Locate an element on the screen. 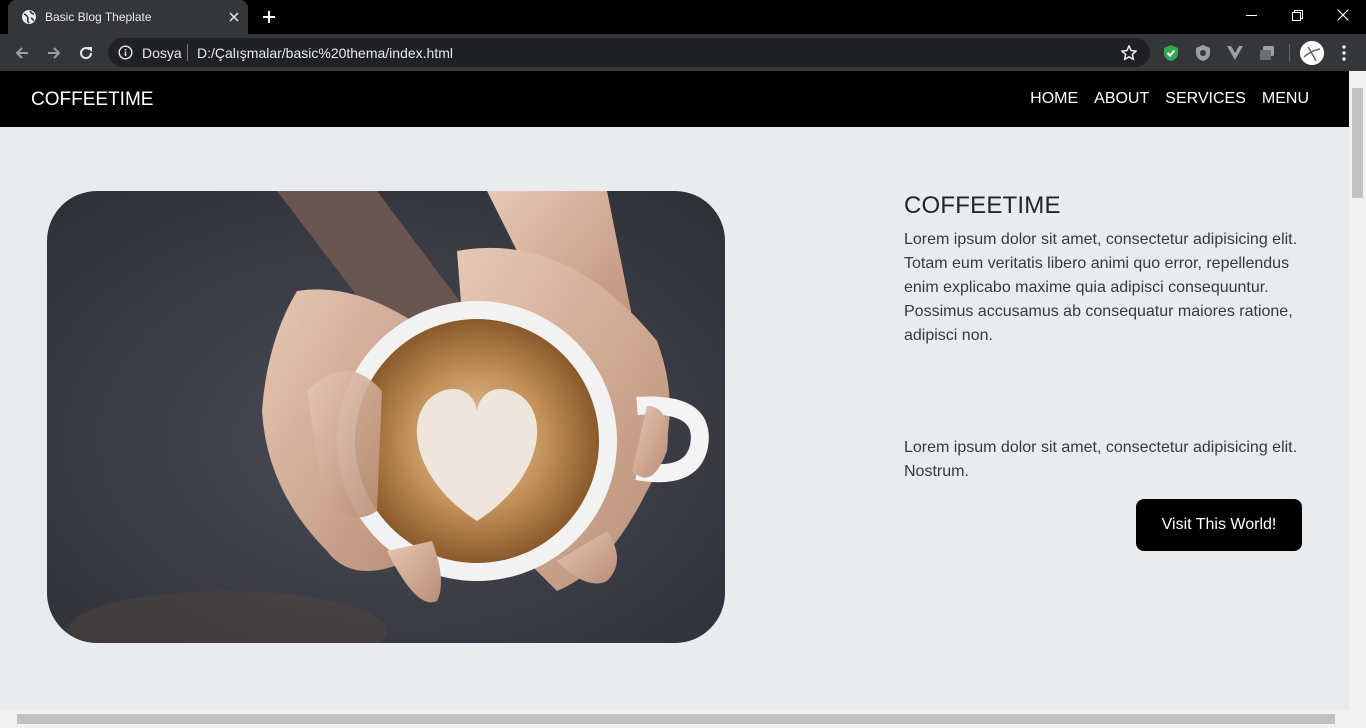  tab-title: Basic Blog Theplate is located at coordinates (98, 17).